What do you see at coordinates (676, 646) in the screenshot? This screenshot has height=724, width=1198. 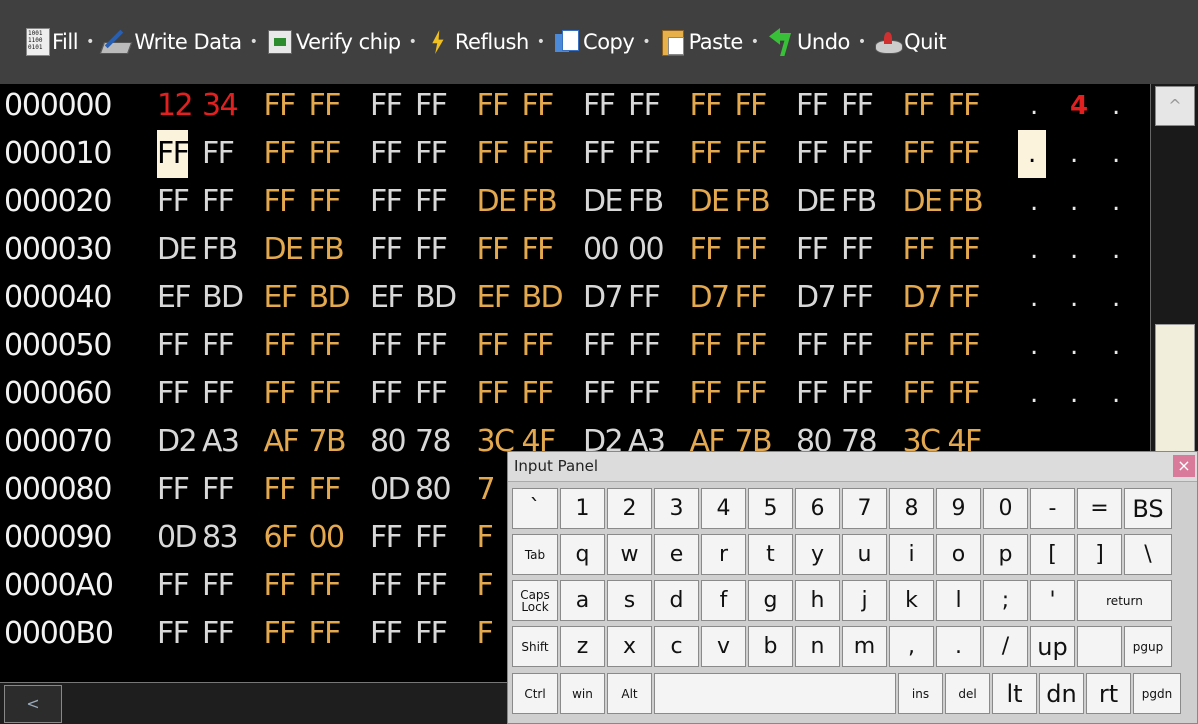 I see `key-c: c` at bounding box center [676, 646].